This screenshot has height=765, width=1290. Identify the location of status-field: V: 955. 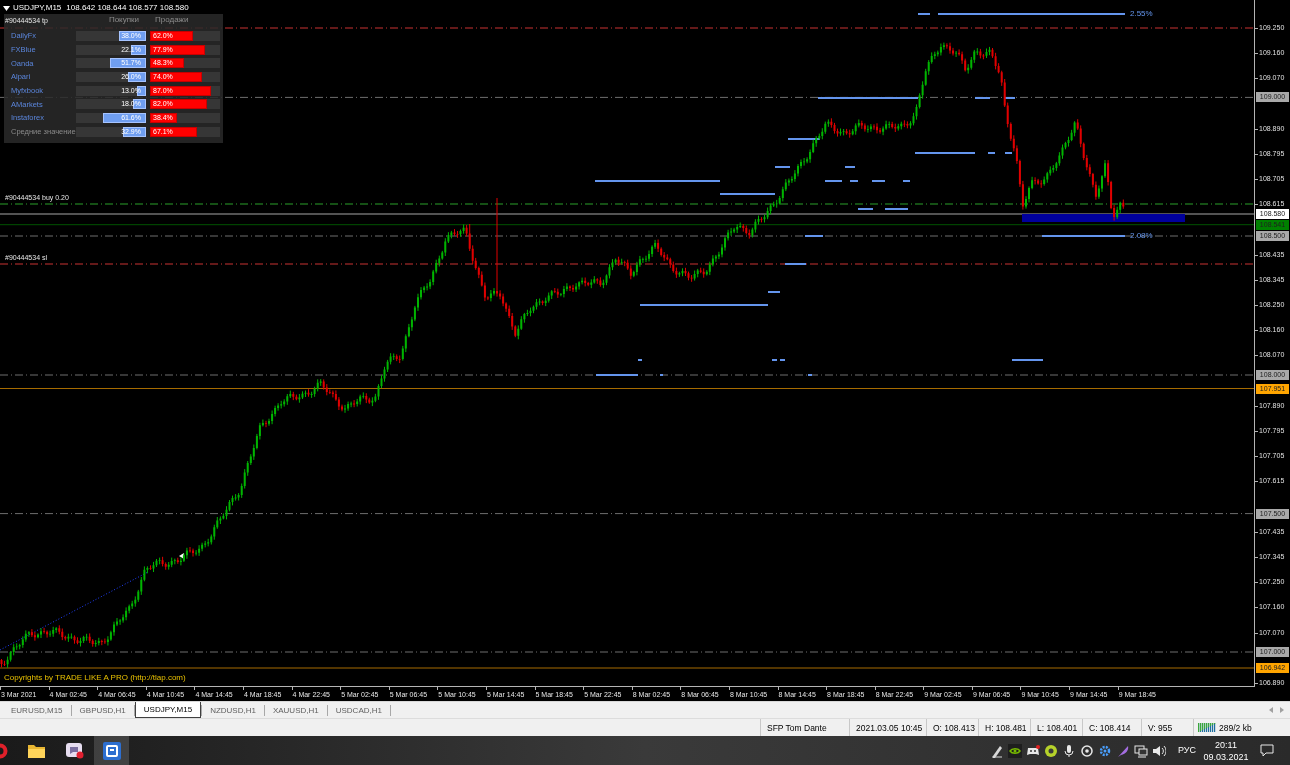
(1160, 727).